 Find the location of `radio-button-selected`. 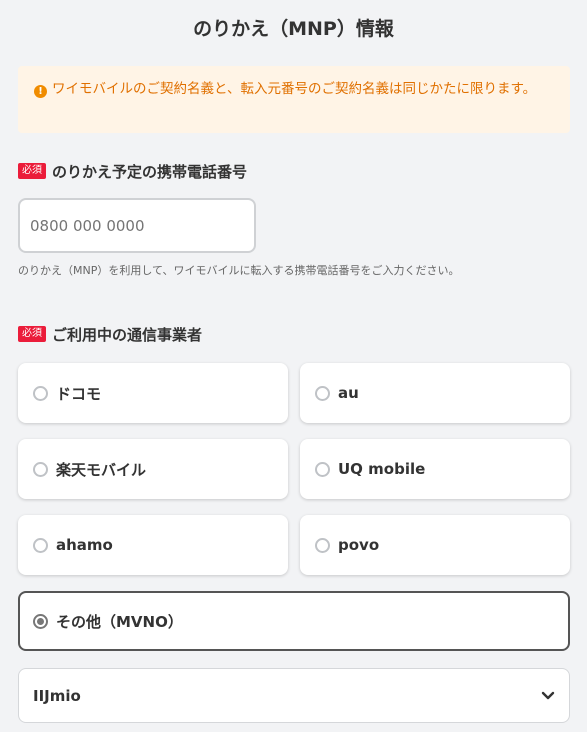

radio-button-selected is located at coordinates (40, 621).